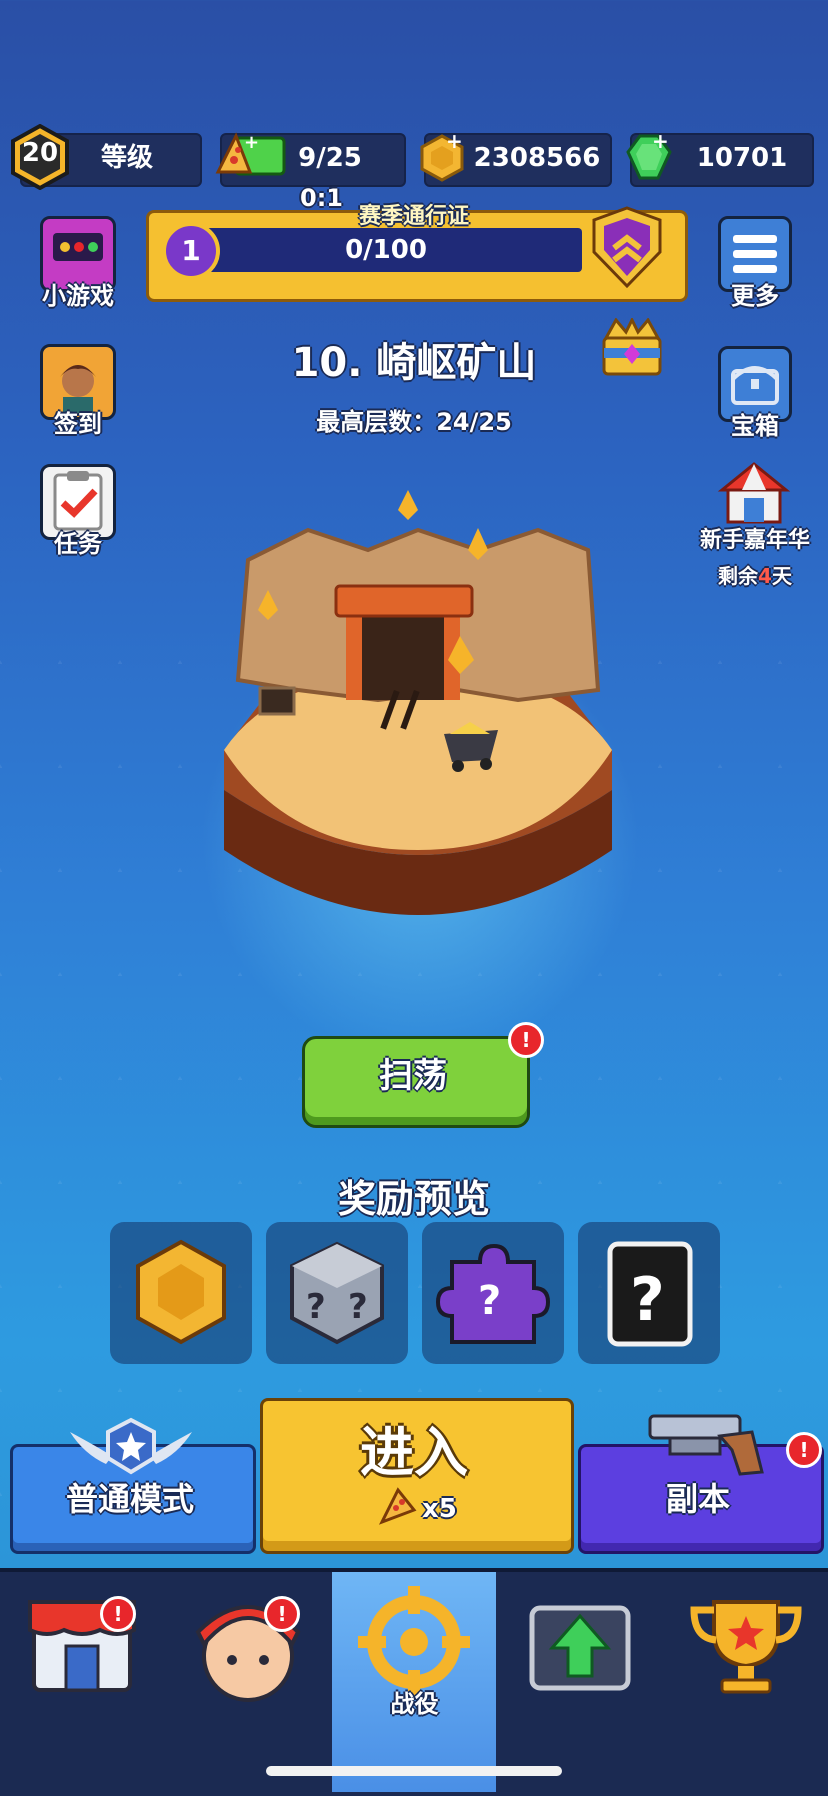 This screenshot has width=828, height=1796. Describe the element at coordinates (754, 540) in the screenshot. I see `carnival-label: 新手嘉年华` at that location.